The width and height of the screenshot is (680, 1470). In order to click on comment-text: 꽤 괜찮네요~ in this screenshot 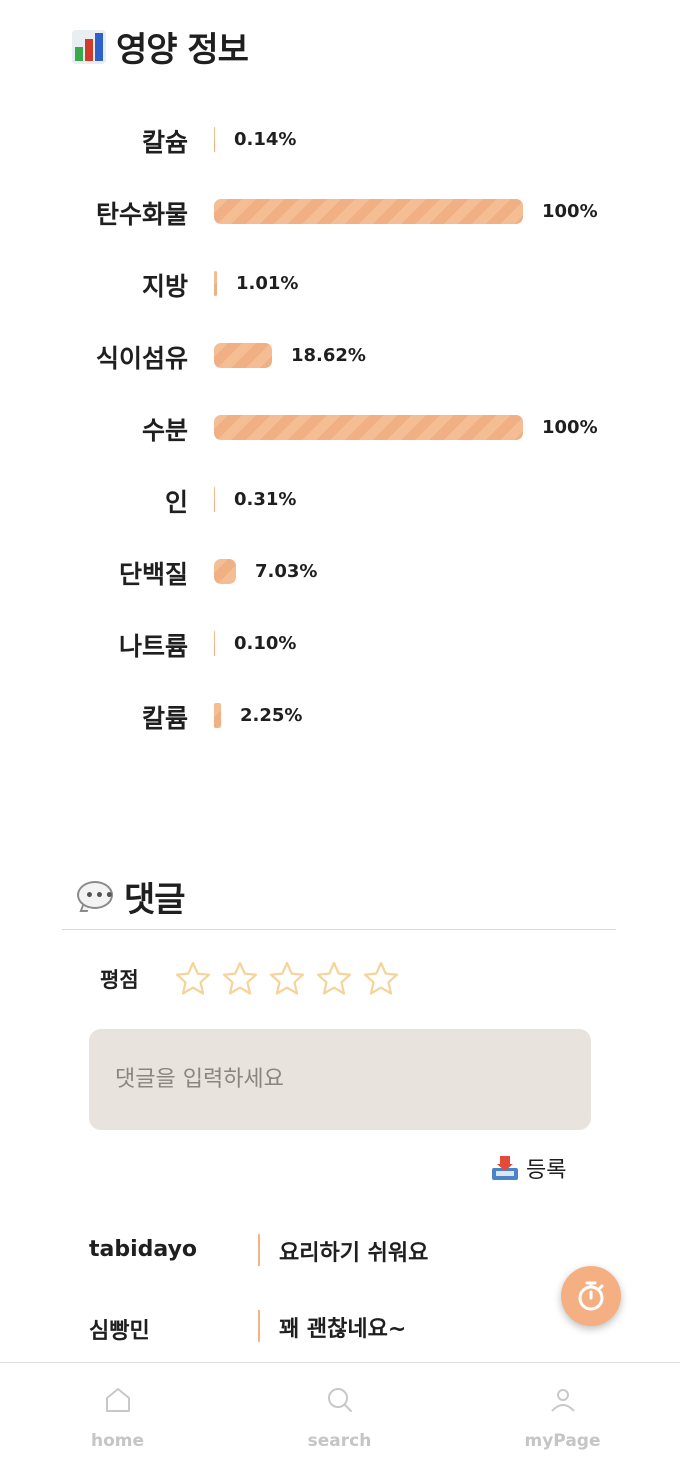, I will do `click(343, 1329)`.